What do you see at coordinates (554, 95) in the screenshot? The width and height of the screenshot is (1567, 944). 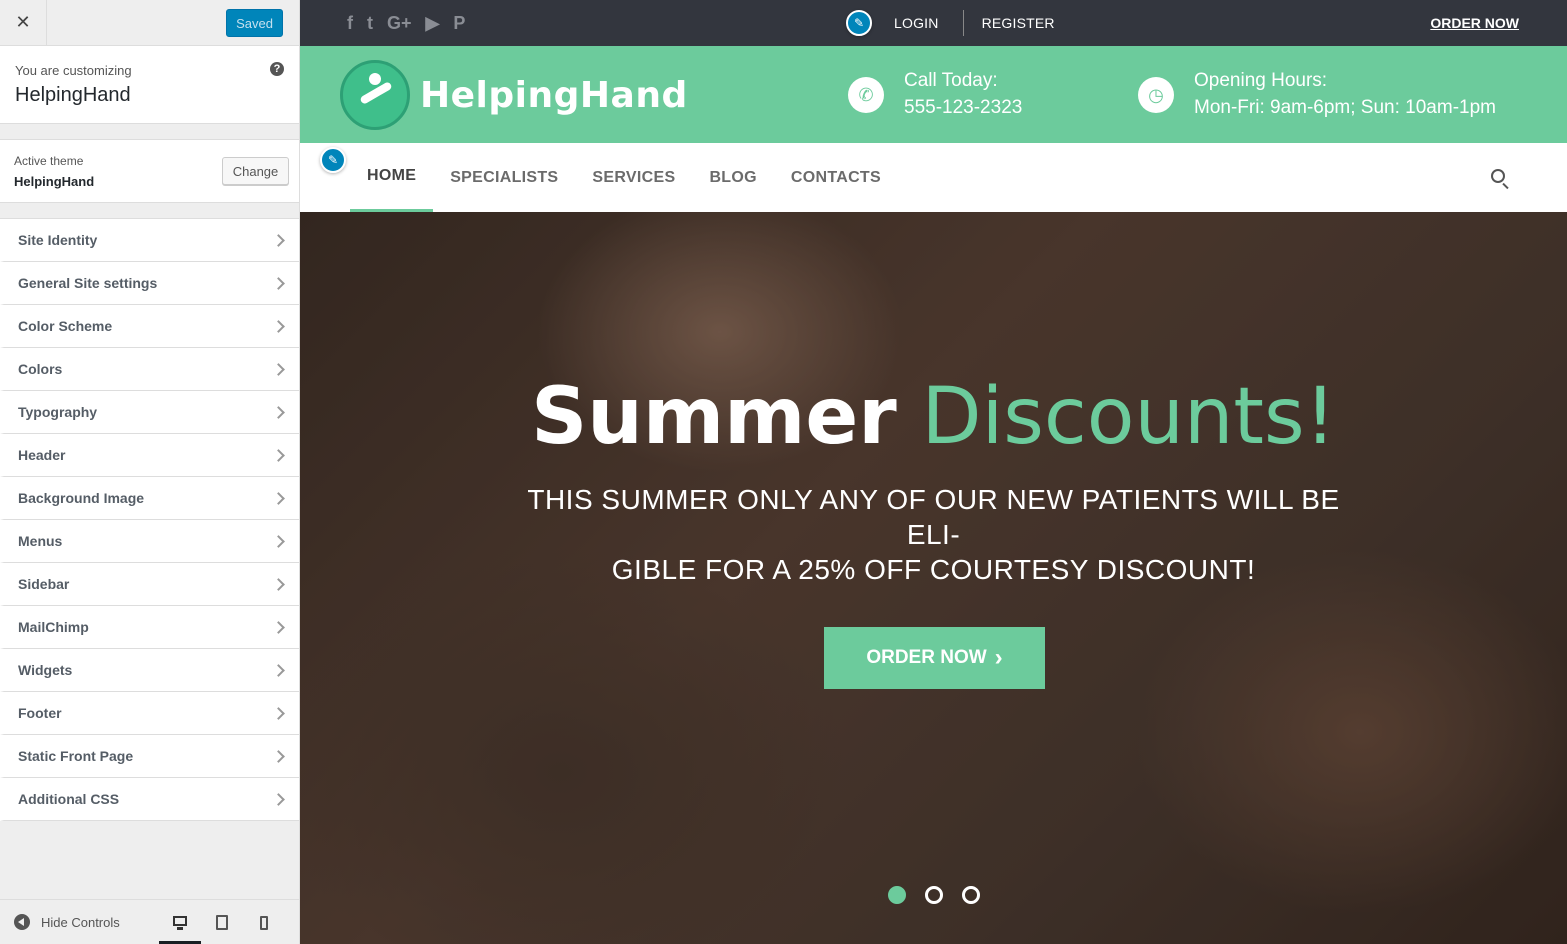 I see `logo-text: HelpingHand` at bounding box center [554, 95].